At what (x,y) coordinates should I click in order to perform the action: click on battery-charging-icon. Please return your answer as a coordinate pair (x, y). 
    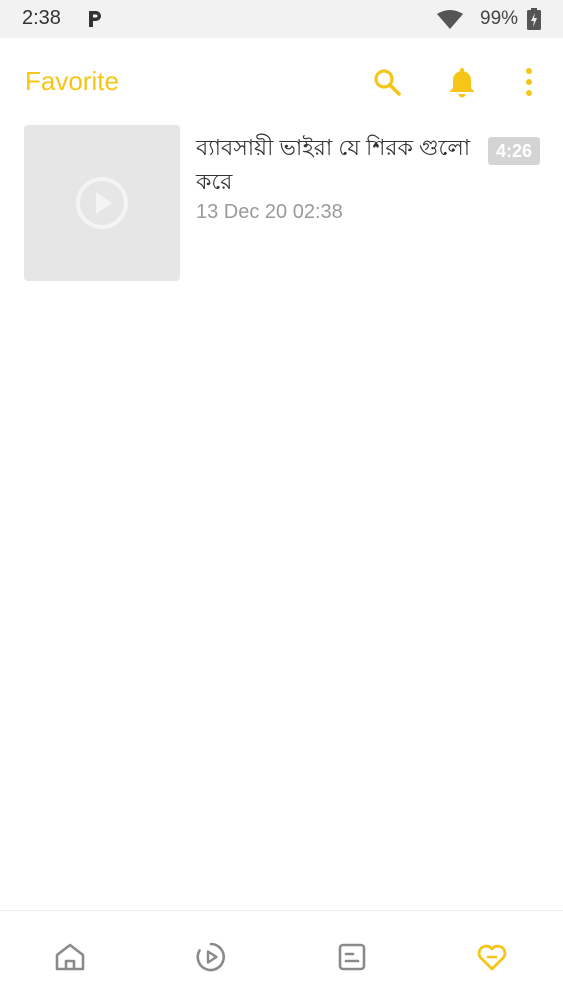
    Looking at the image, I should click on (534, 19).